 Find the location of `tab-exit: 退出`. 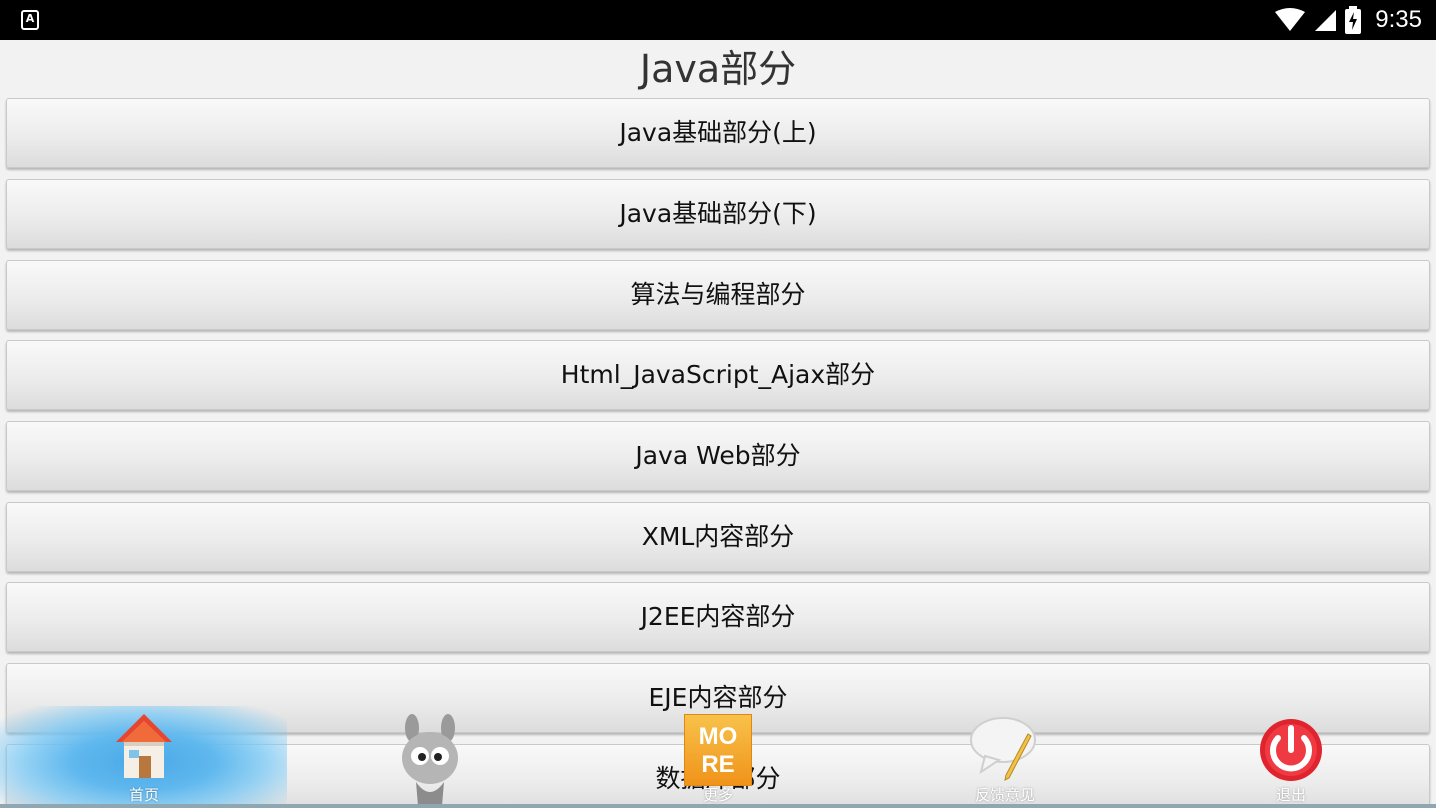

tab-exit: 退出 is located at coordinates (1291, 757).